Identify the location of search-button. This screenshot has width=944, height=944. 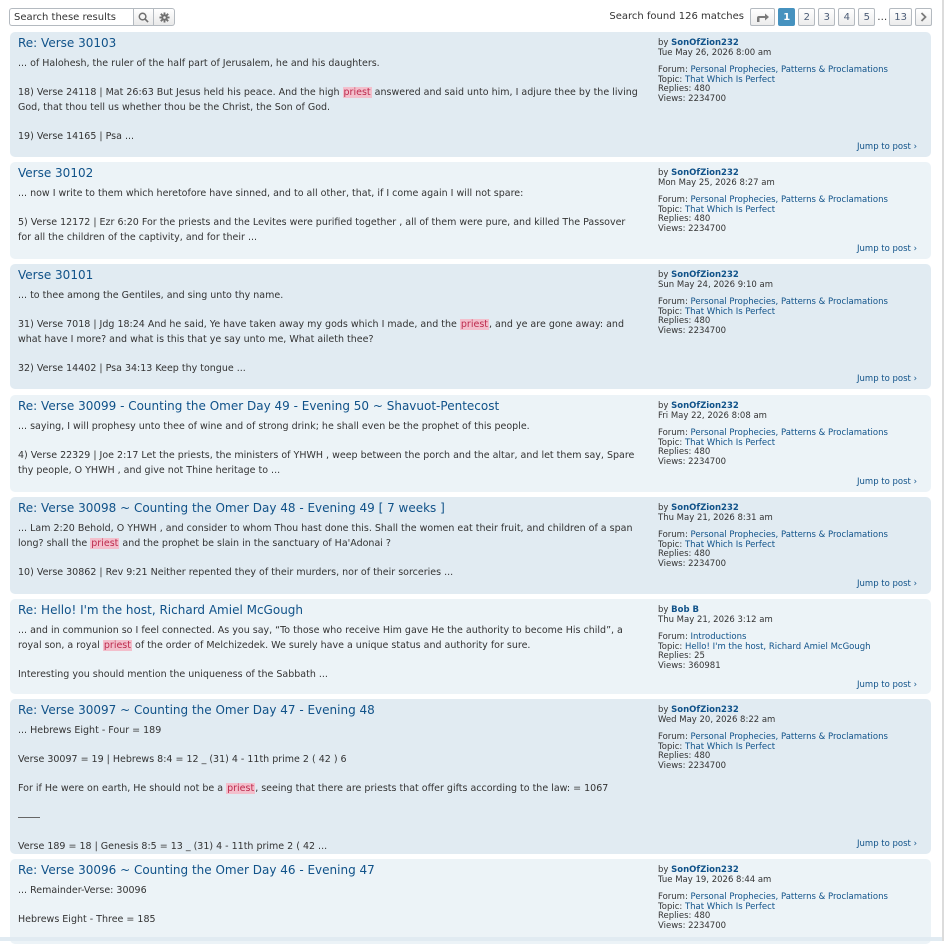
(143, 17).